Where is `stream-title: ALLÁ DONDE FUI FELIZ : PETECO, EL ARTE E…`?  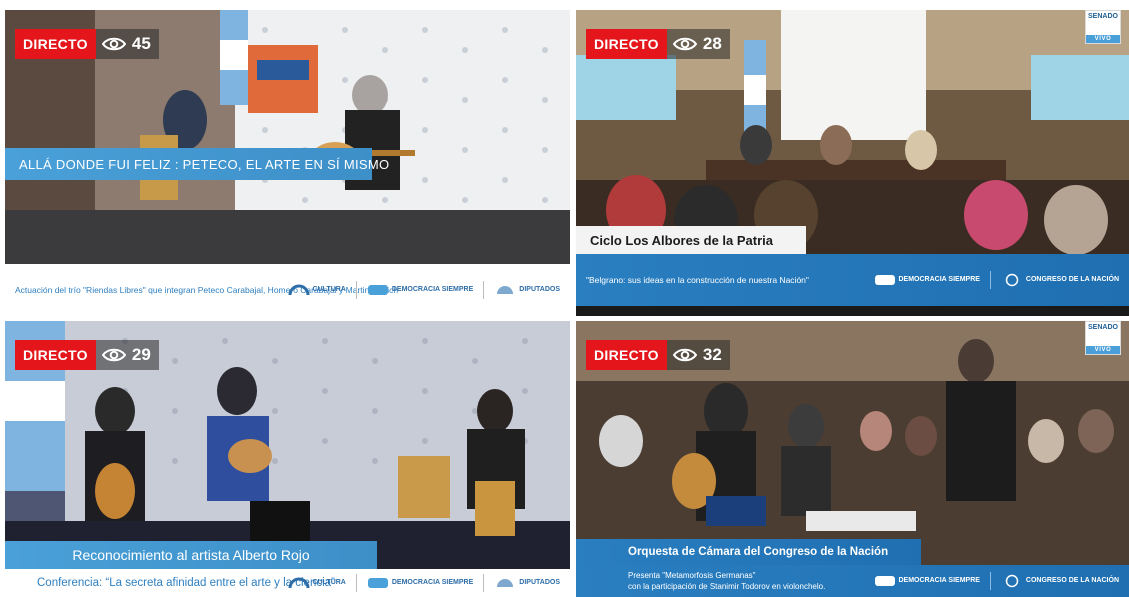
stream-title: ALLÁ DONDE FUI FELIZ : PETECO, EL ARTE E… is located at coordinates (197, 164).